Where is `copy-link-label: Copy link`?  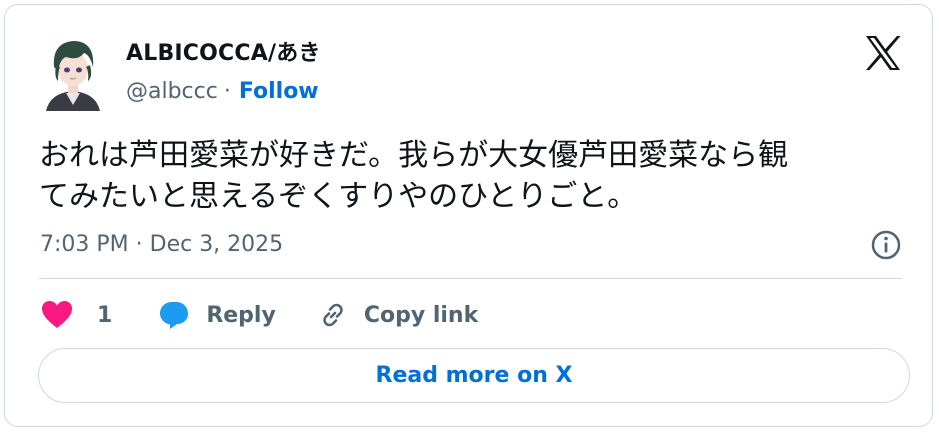
copy-link-label: Copy link is located at coordinates (421, 315).